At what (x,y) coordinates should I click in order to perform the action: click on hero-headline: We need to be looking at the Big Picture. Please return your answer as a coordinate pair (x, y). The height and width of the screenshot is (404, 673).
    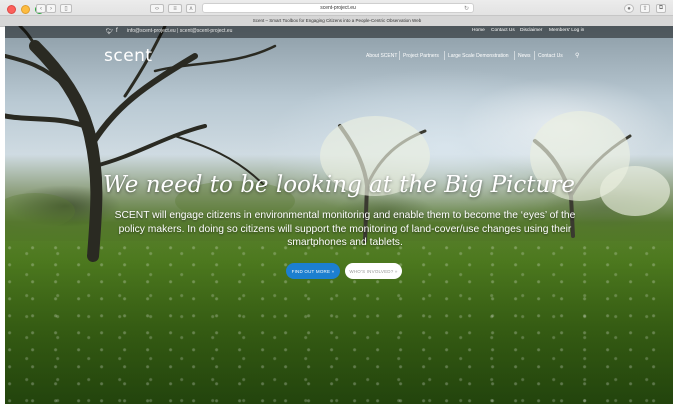
    Looking at the image, I should click on (339, 185).